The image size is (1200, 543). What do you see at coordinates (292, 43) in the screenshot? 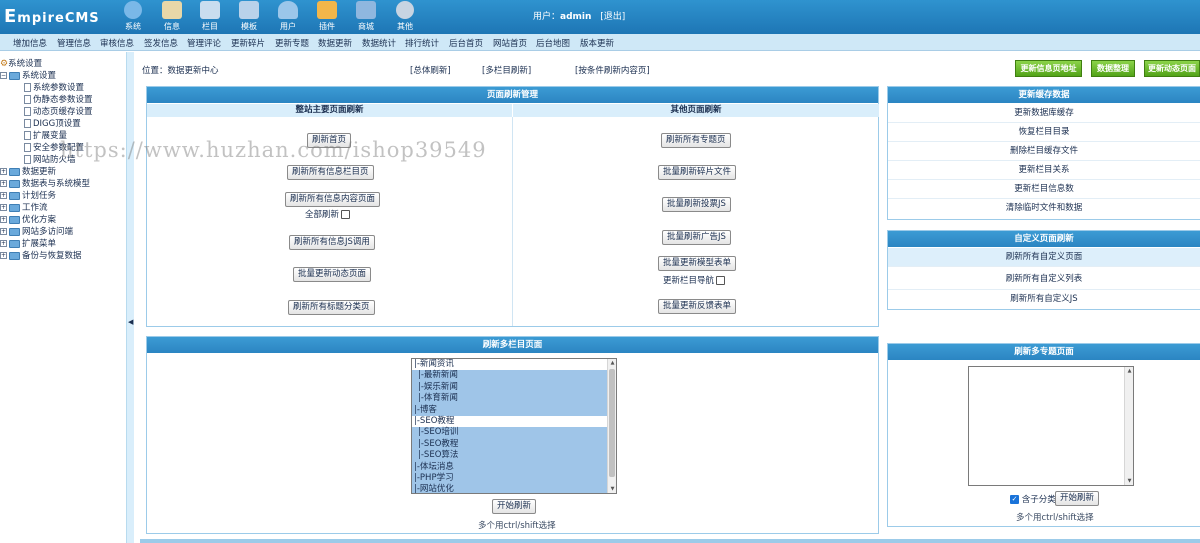
I see `menu-update-topics: 更新专题` at bounding box center [292, 43].